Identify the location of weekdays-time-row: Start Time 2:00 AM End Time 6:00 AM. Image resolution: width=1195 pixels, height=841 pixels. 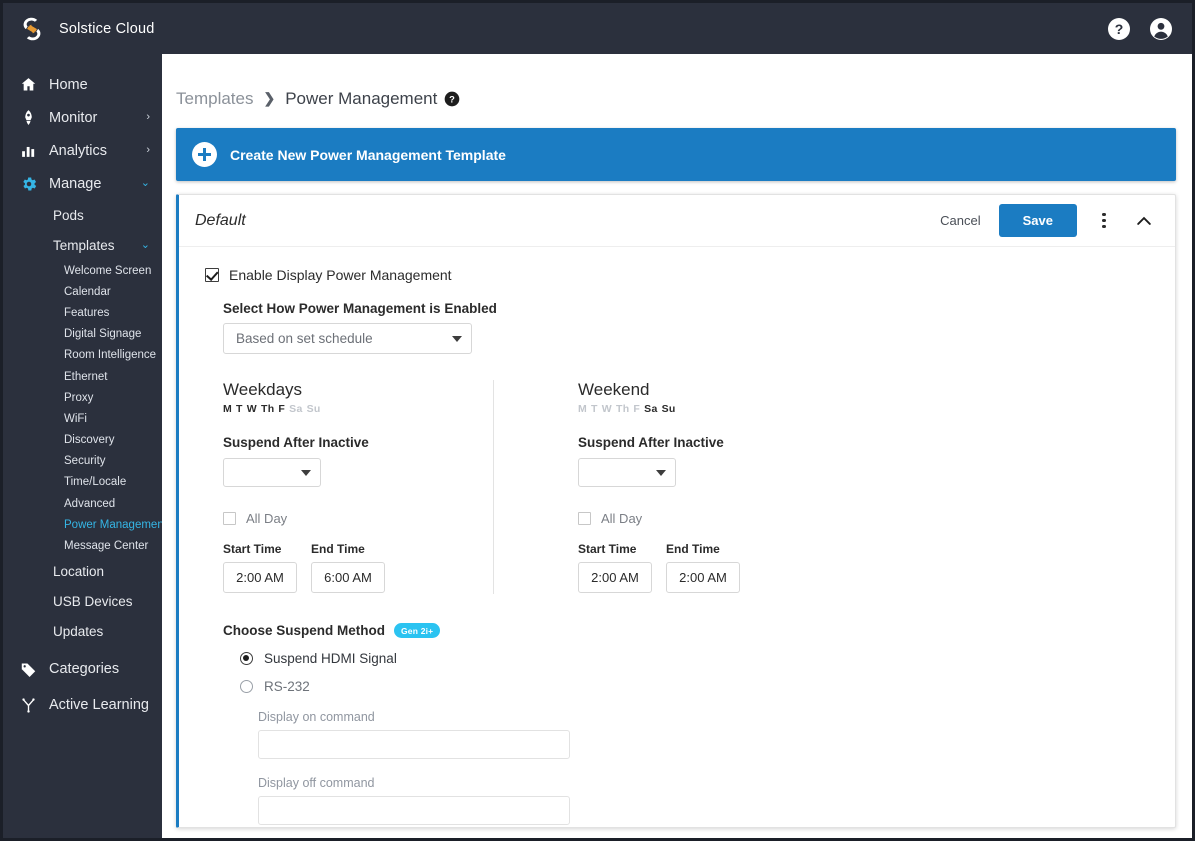
(379, 567).